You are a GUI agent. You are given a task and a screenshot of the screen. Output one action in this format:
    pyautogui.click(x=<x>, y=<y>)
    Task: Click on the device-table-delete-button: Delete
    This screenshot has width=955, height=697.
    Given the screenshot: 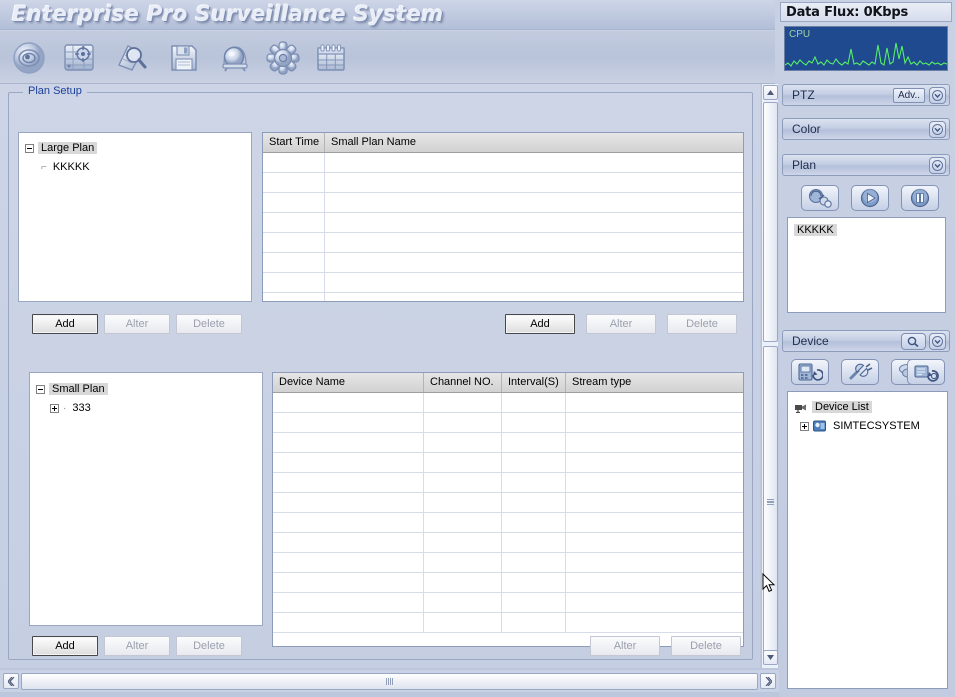 What is the action you would take?
    pyautogui.click(x=706, y=646)
    